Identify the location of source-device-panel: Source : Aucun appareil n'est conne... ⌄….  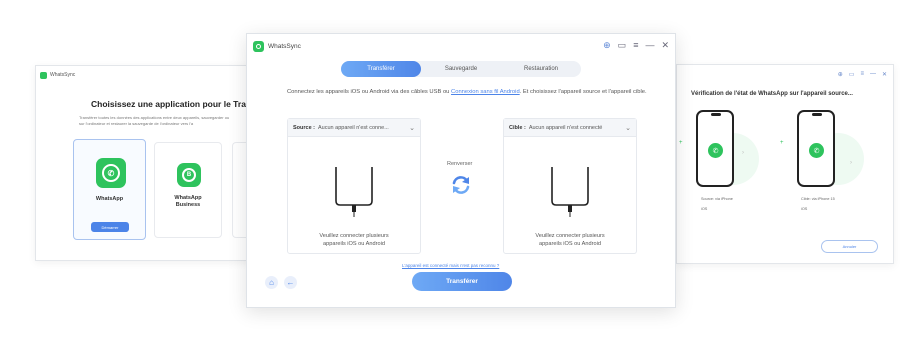
(354, 186).